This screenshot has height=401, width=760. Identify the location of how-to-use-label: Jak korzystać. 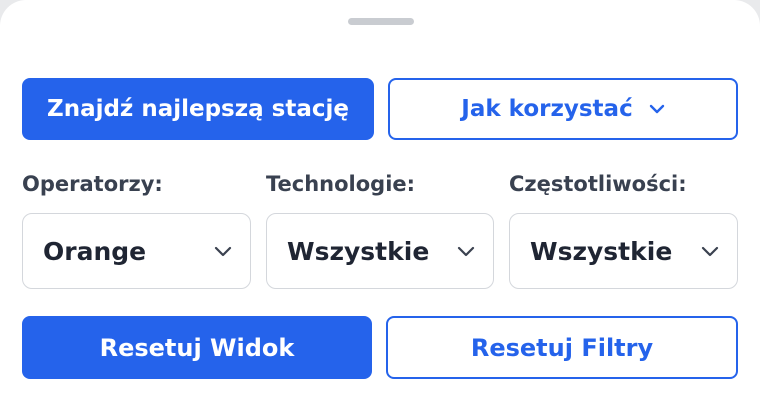
(547, 109).